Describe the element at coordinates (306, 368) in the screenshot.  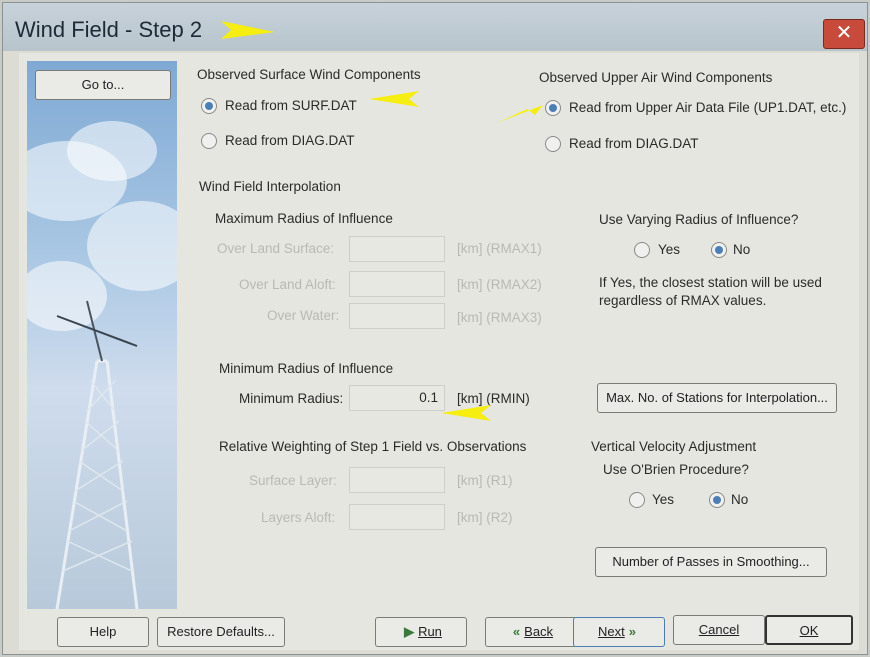
I see `min-radius-heading: Minimum Radius of Influence` at that location.